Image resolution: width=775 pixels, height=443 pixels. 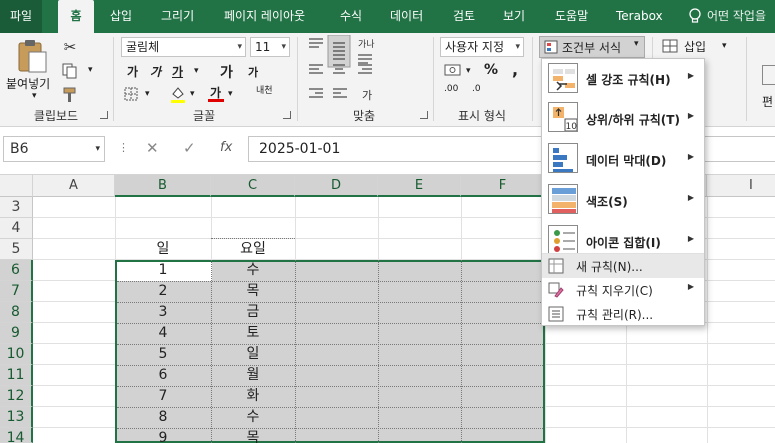 I want to click on cell-c5: 요일, so click(x=253, y=249).